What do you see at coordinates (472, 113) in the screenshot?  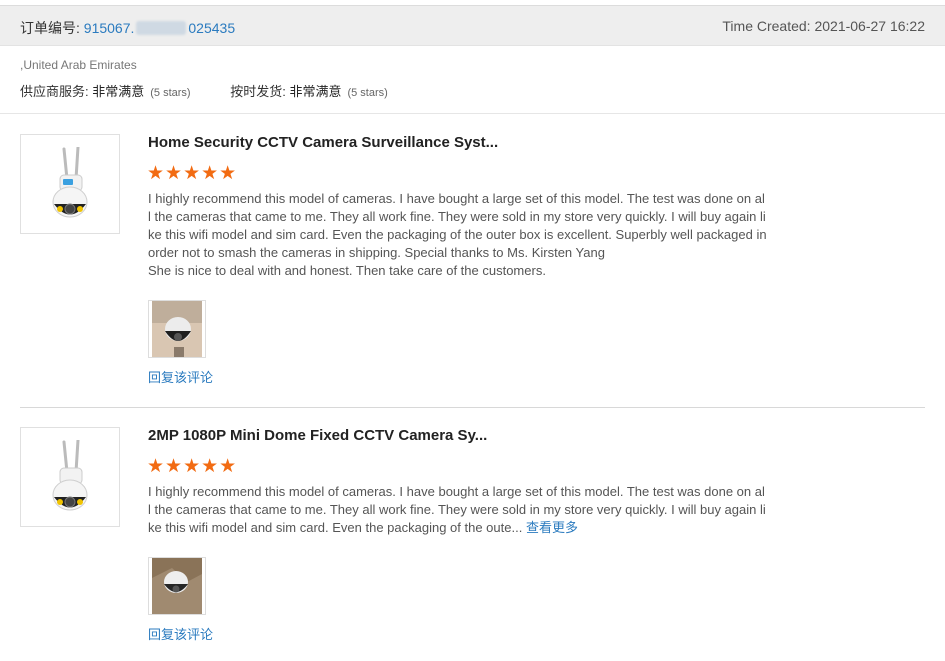 I see `divider` at bounding box center [472, 113].